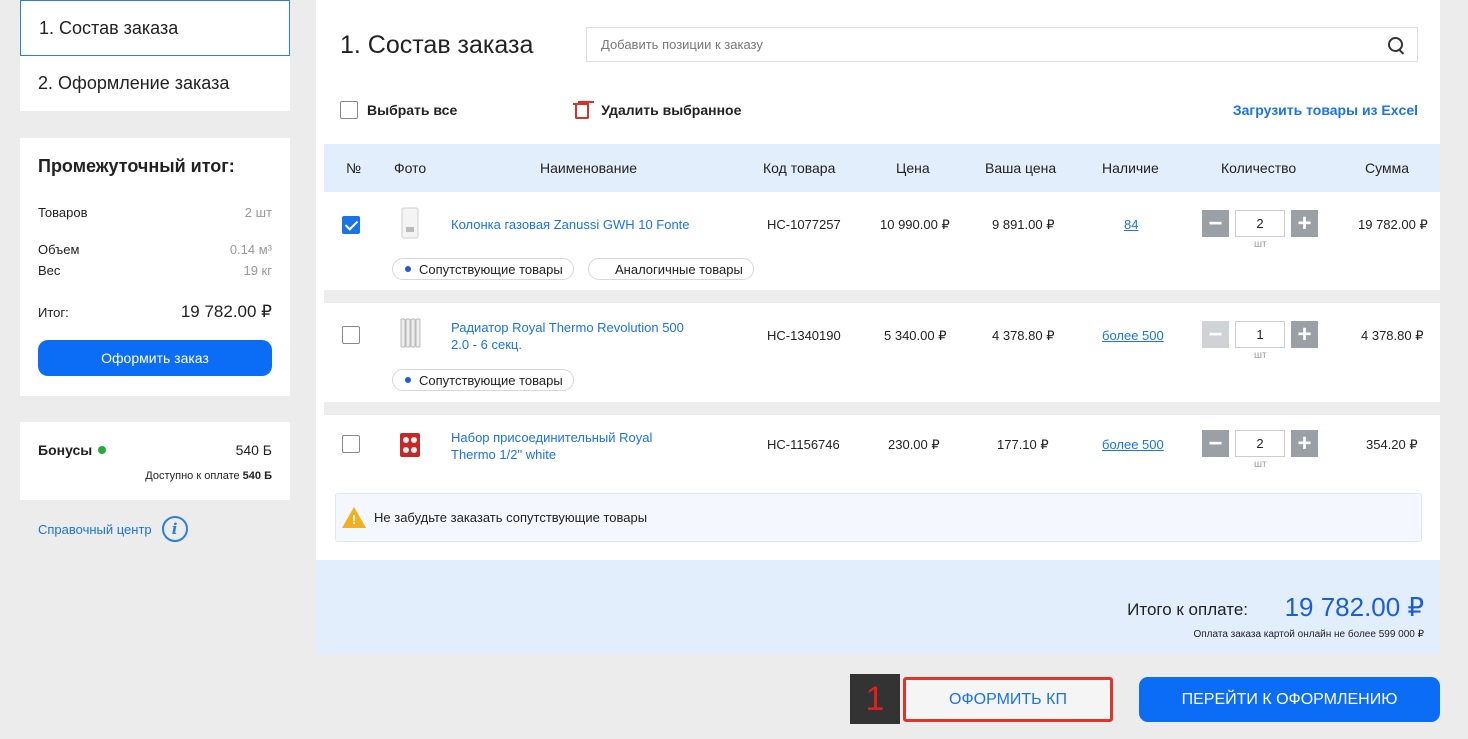  What do you see at coordinates (1393, 224) in the screenshot?
I see `row-sum: 19 782.00 ₽` at bounding box center [1393, 224].